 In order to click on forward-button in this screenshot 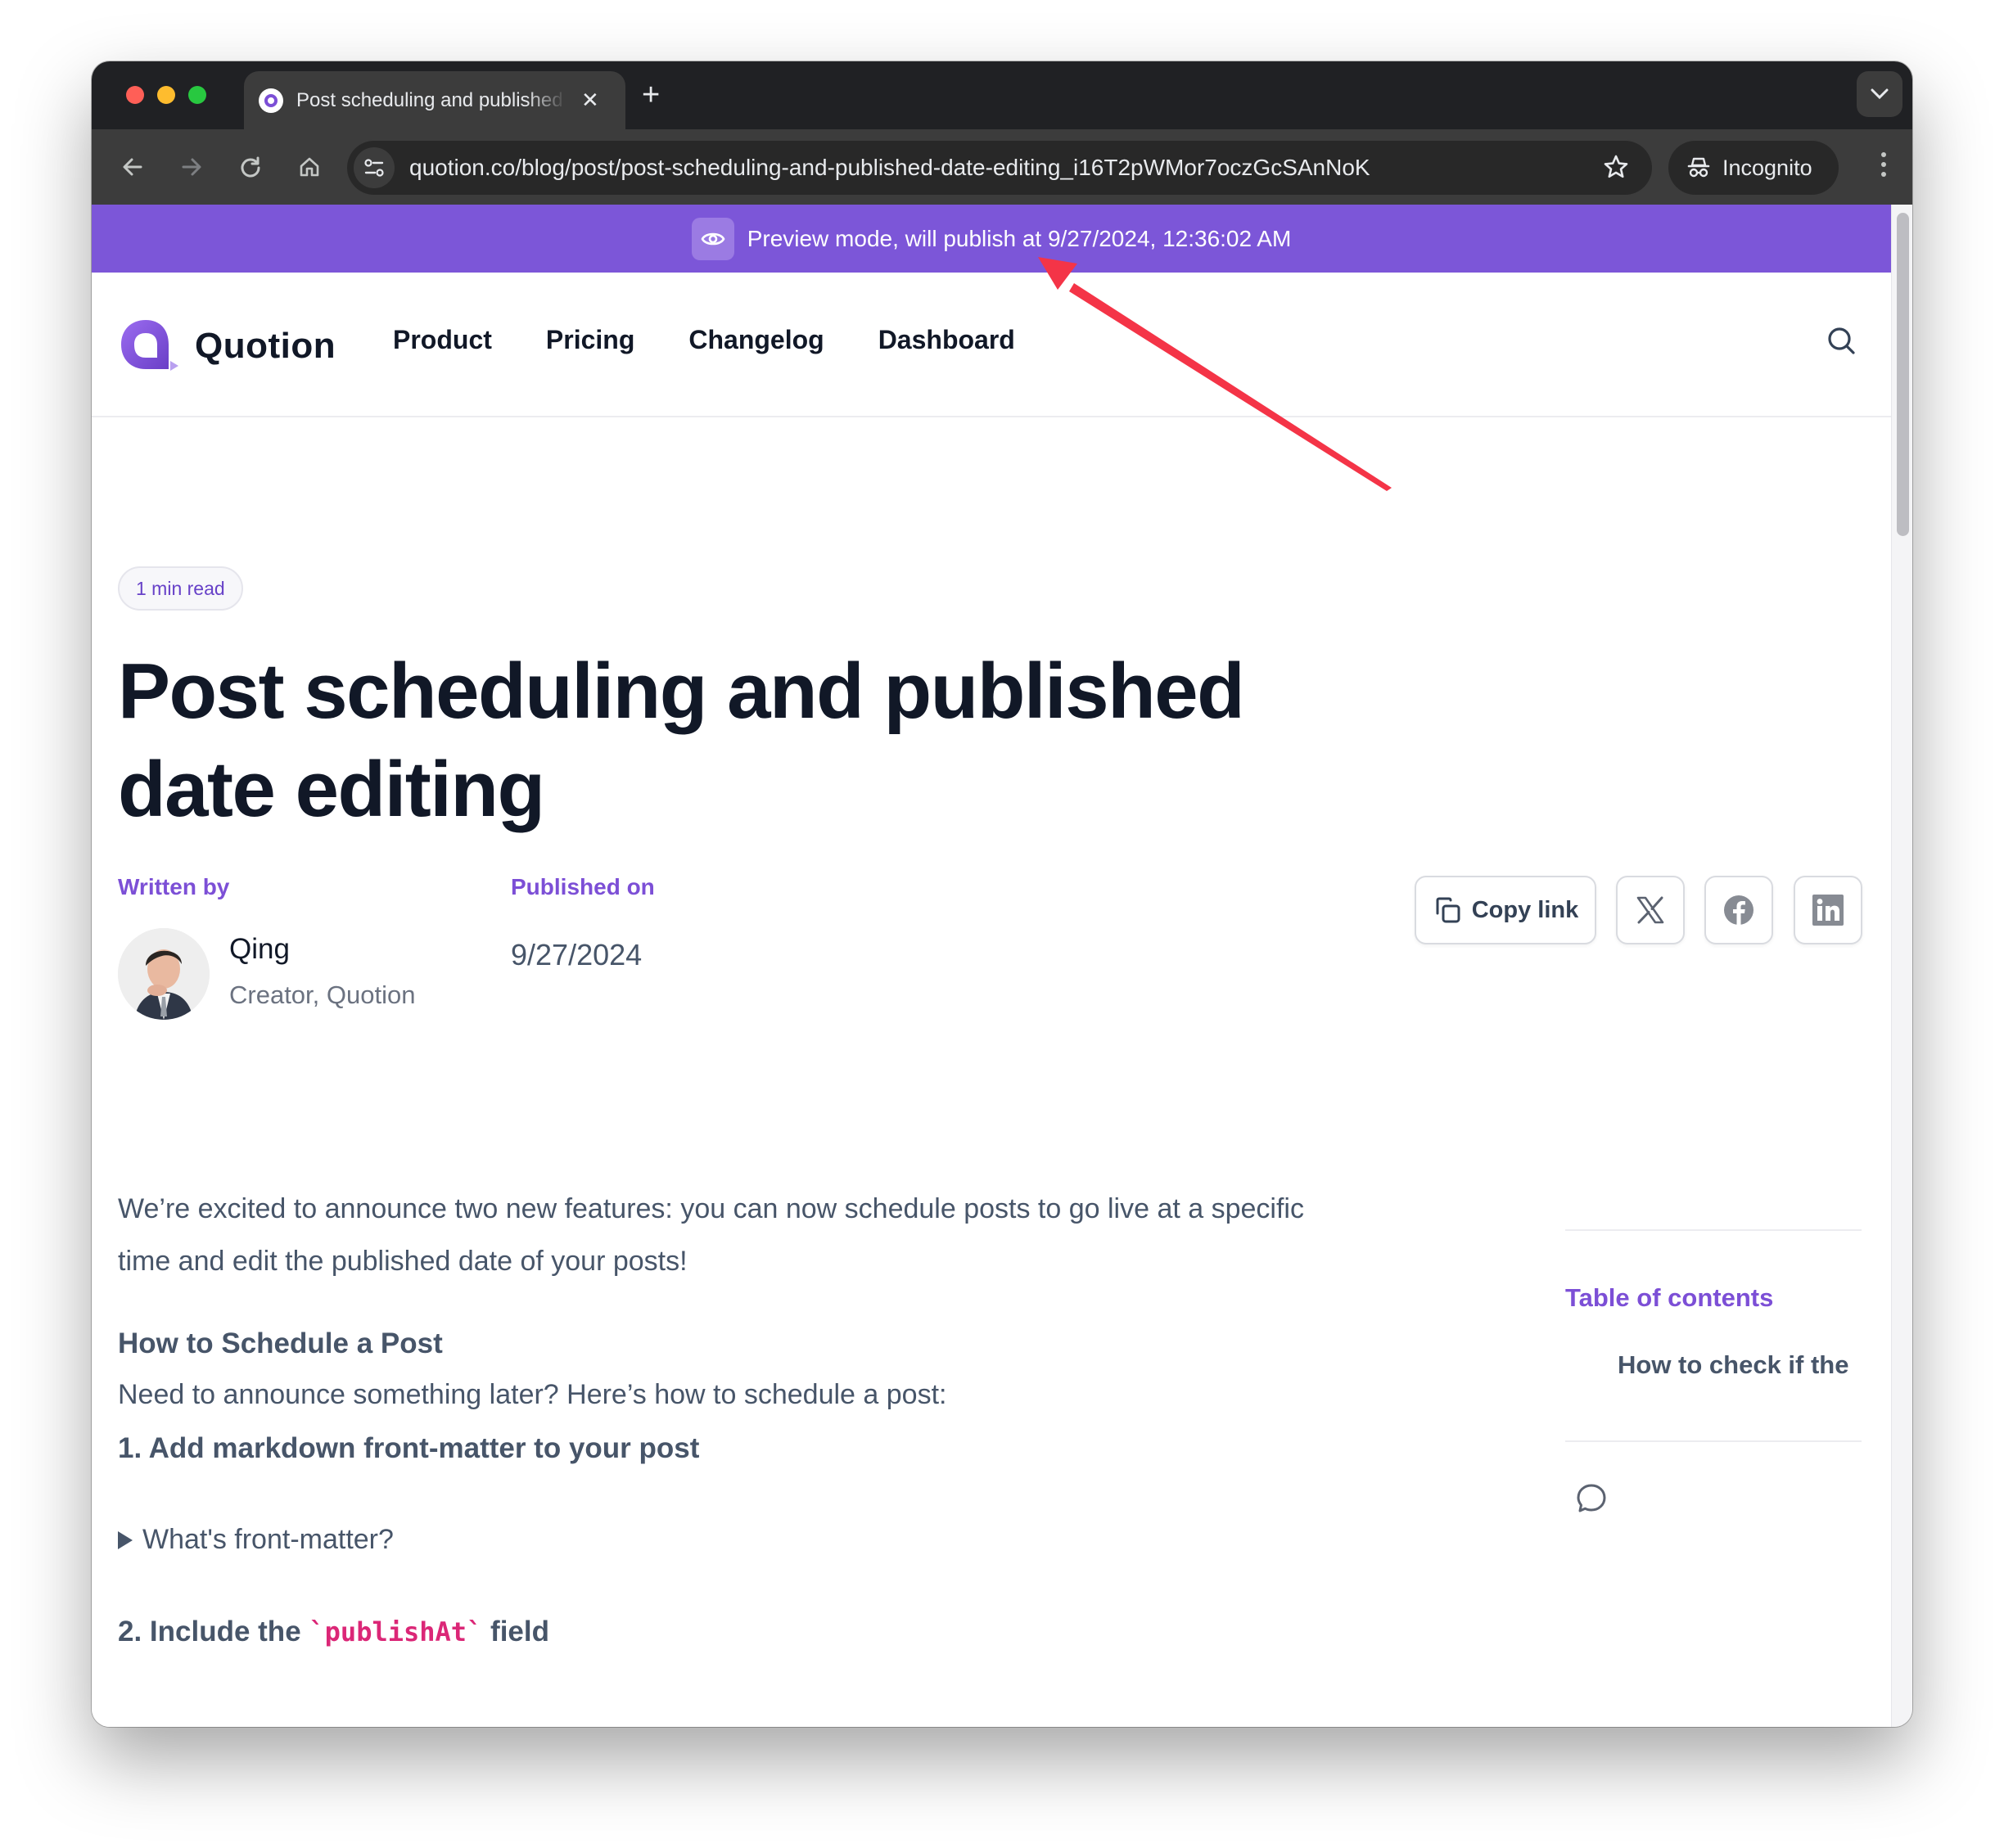, I will do `click(192, 167)`.